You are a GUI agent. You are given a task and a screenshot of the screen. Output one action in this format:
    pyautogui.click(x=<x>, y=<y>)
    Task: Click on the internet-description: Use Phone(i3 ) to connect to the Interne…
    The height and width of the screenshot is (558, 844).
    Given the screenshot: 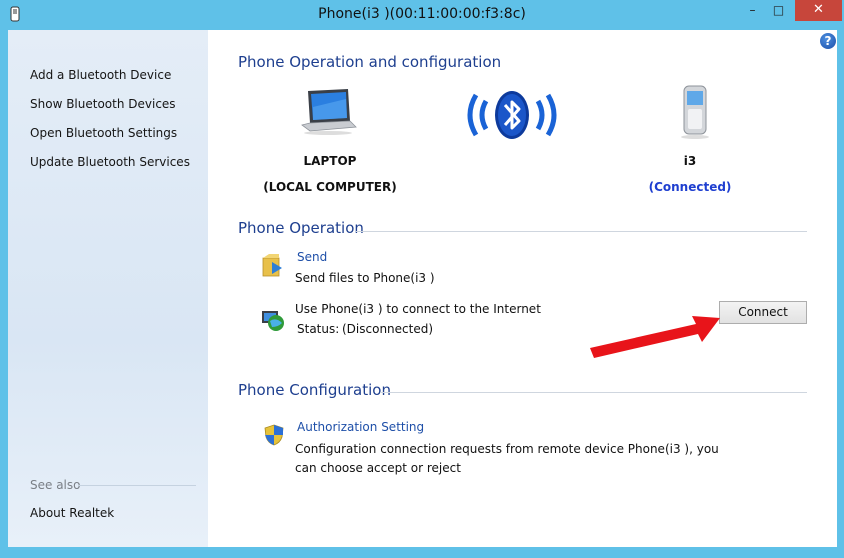 What is the action you would take?
    pyautogui.click(x=418, y=309)
    